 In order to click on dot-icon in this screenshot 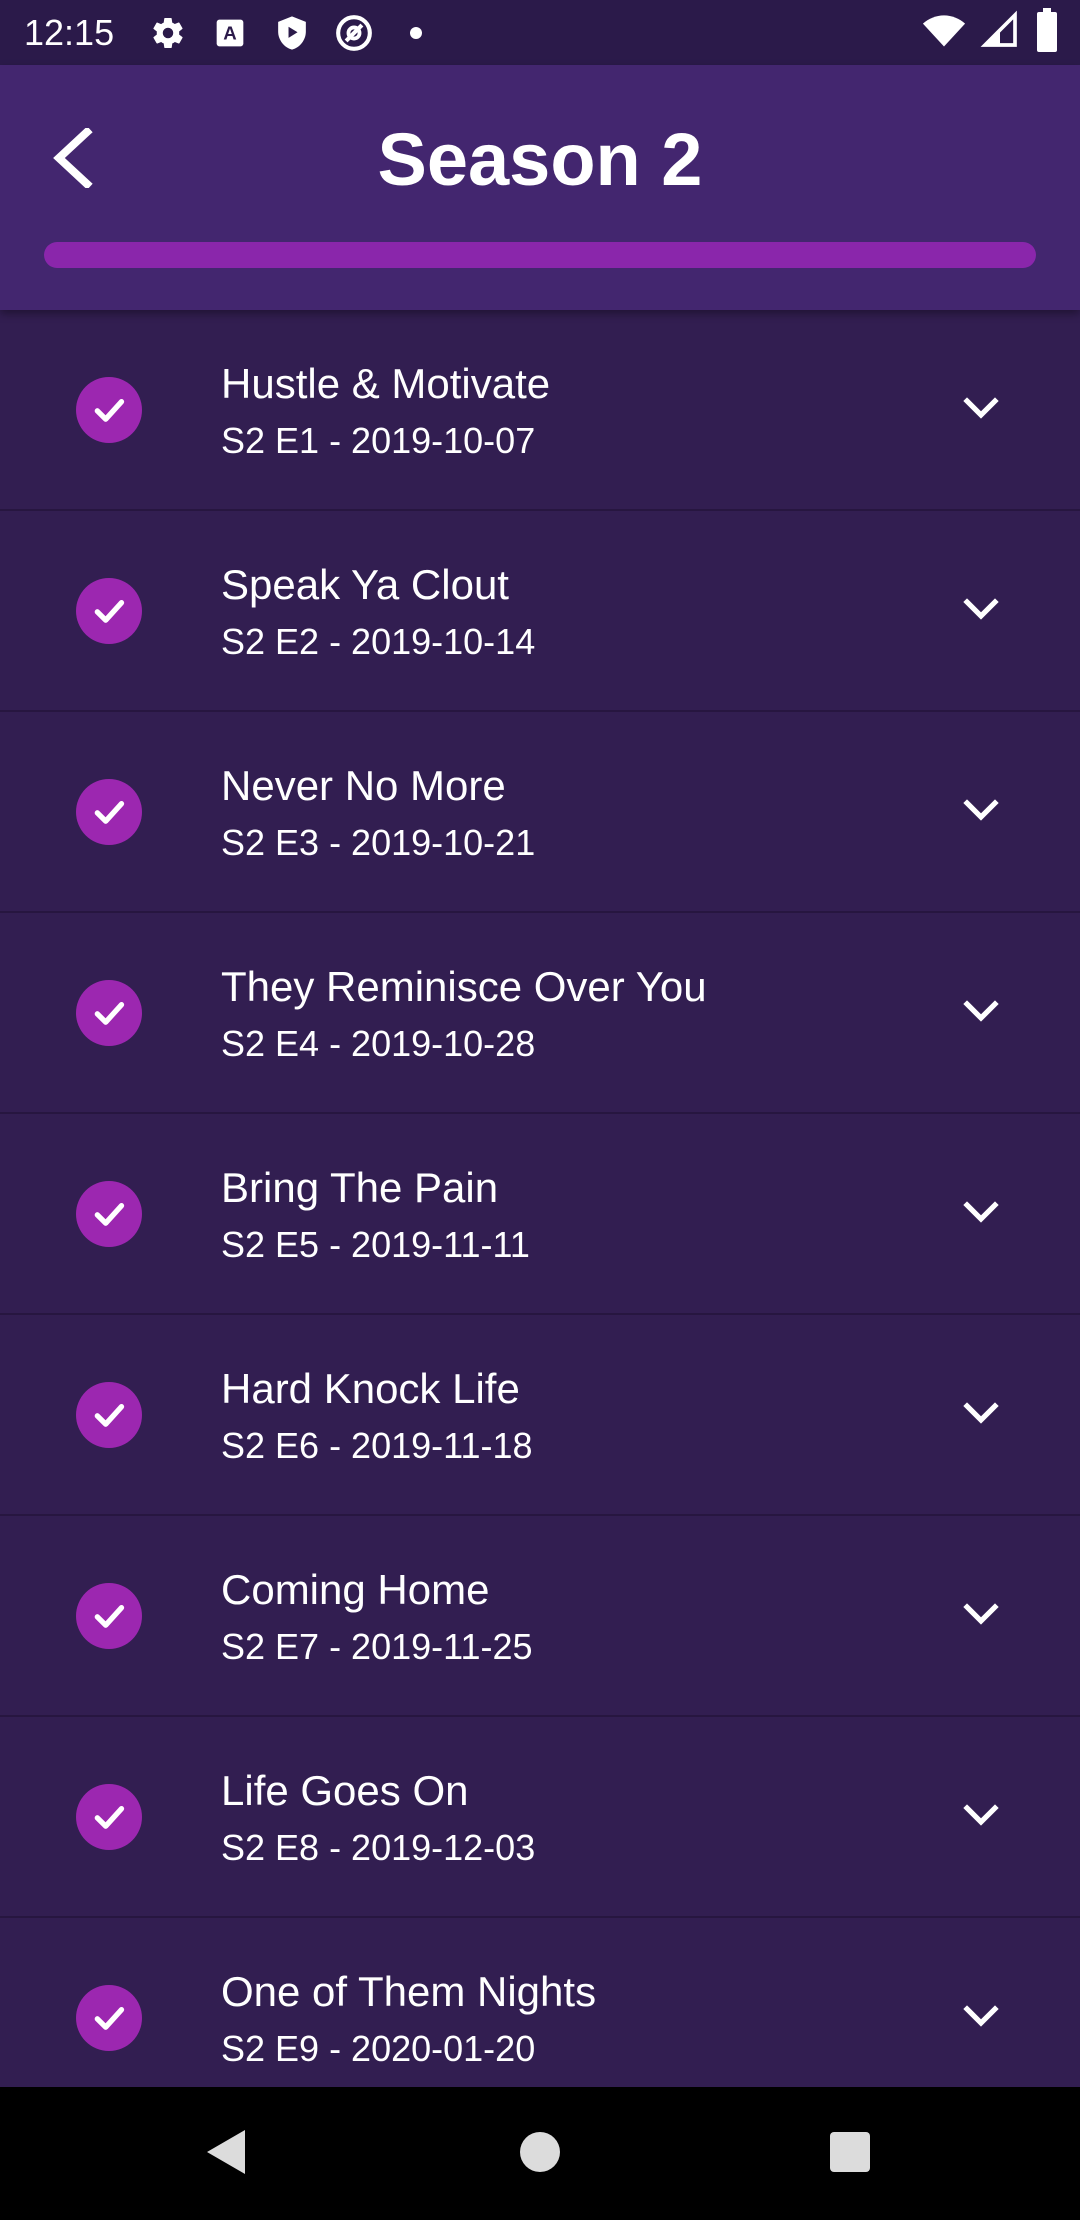, I will do `click(416, 33)`.